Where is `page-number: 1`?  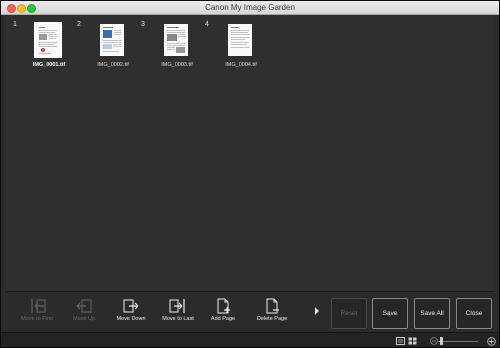
page-number: 1 is located at coordinates (15, 24).